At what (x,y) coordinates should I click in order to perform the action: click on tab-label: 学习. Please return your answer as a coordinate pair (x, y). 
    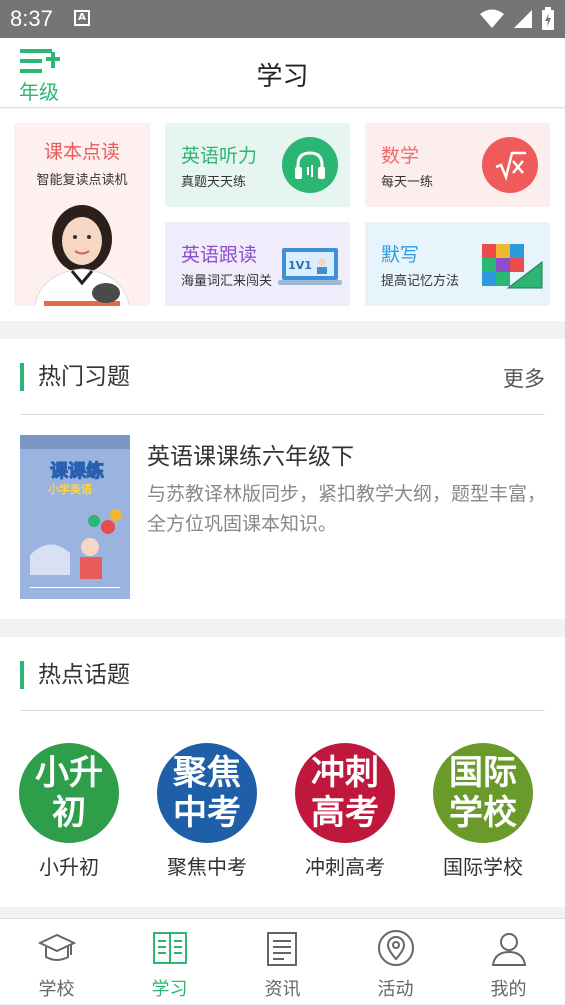
    Looking at the image, I should click on (169, 989).